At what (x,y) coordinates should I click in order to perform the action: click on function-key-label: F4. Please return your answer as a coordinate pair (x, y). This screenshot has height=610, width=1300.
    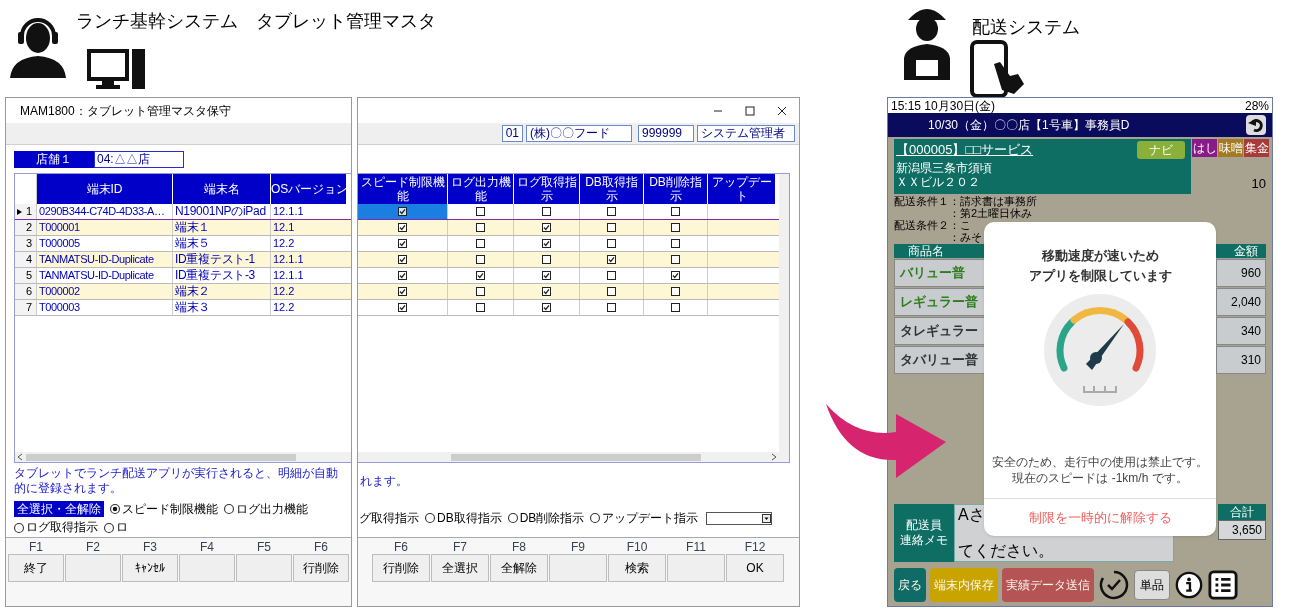
    Looking at the image, I should click on (207, 547).